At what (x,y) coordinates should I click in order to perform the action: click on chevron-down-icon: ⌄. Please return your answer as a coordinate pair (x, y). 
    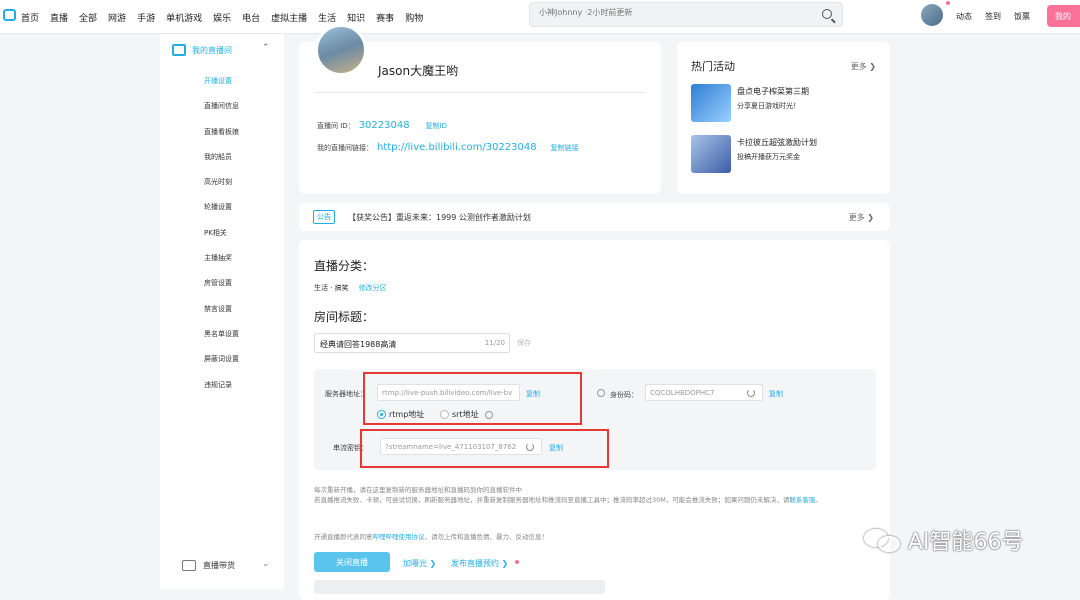
    Looking at the image, I should click on (266, 564).